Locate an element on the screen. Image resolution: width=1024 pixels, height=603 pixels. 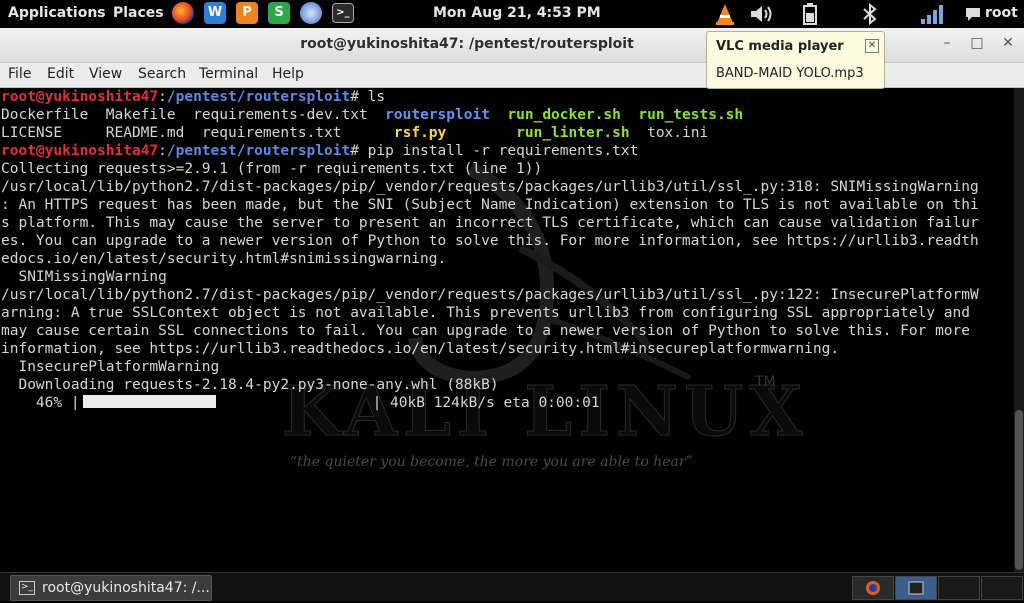
ls-item: Makefile is located at coordinates (140, 115).